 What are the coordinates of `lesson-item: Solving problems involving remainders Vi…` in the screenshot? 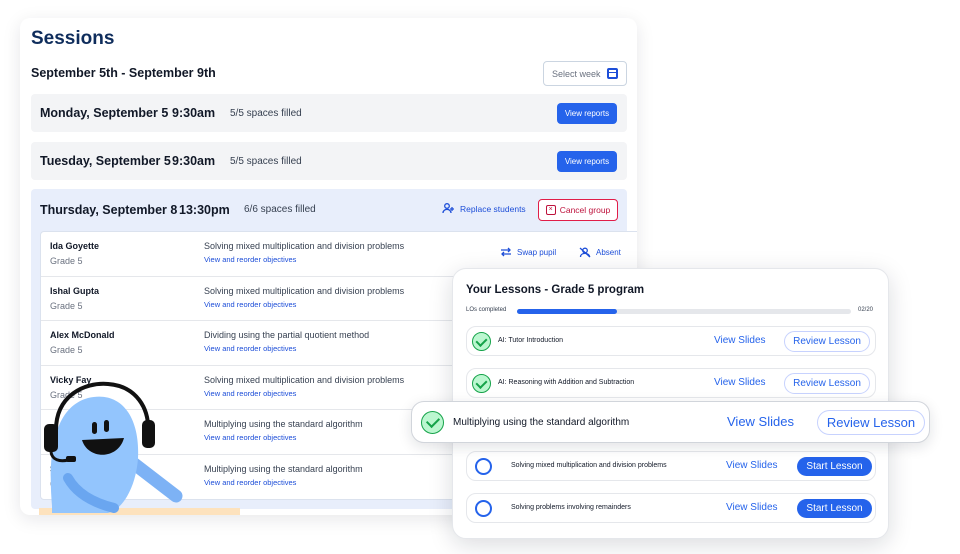 It's located at (671, 508).